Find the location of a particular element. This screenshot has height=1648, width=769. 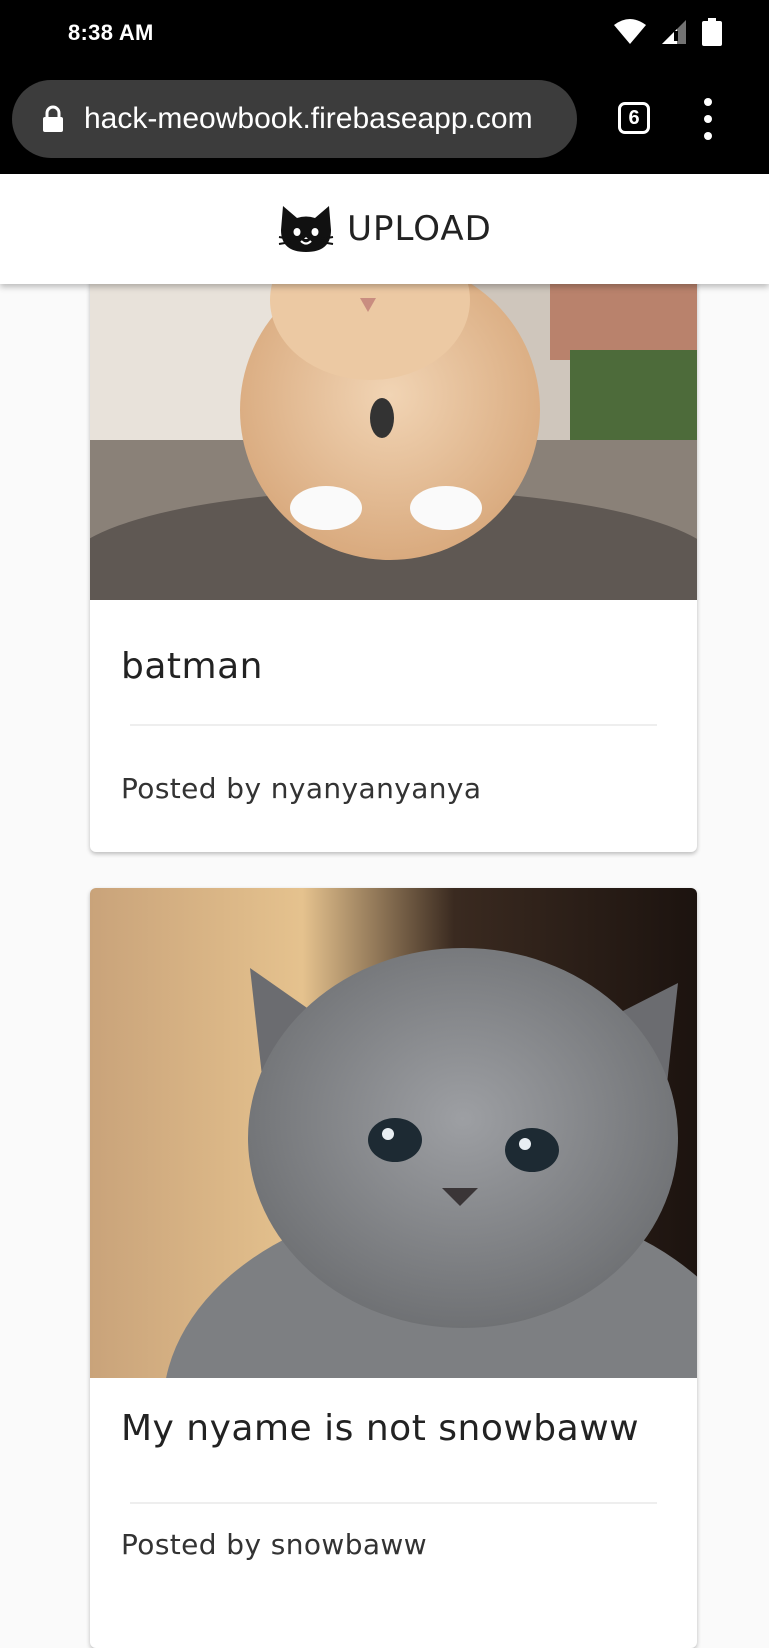

tab-switcher-button: 6 is located at coordinates (634, 118).